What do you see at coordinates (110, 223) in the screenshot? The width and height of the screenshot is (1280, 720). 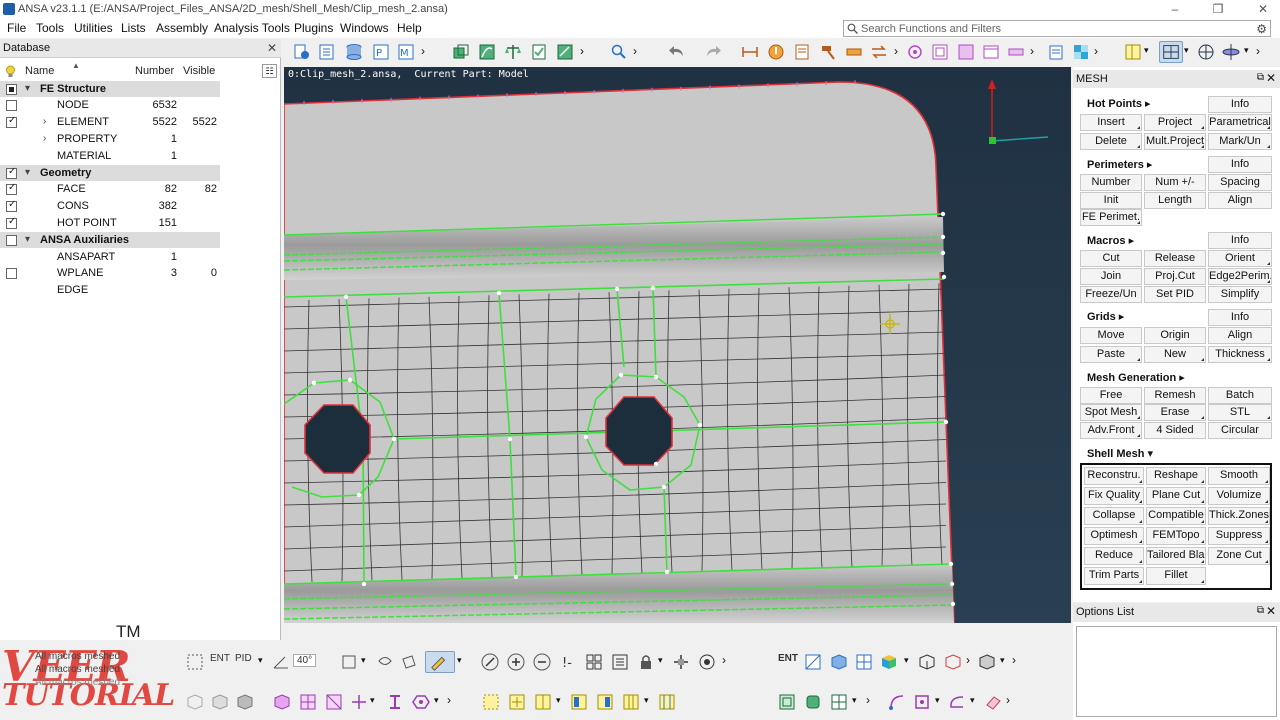 I see `tree-row: HOT POINT 151` at bounding box center [110, 223].